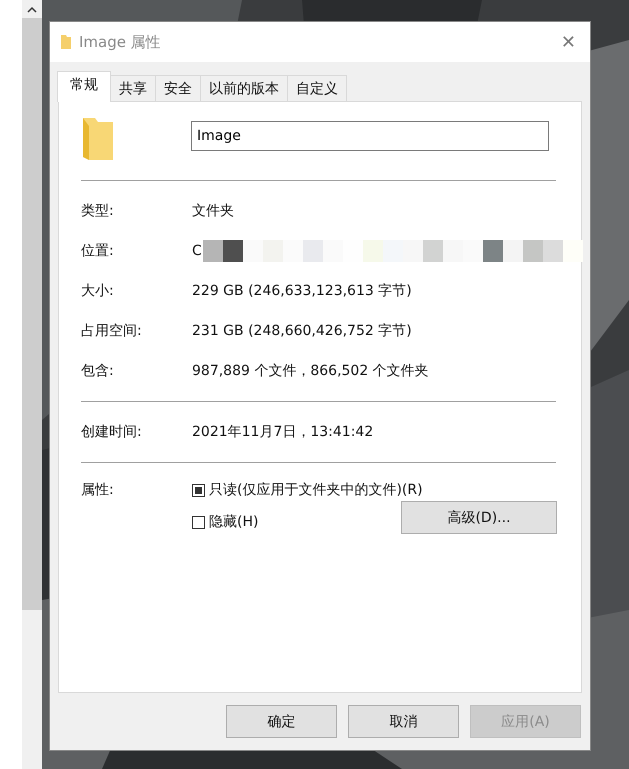  Describe the element at coordinates (32, 9) in the screenshot. I see `scroll-up-icon` at that location.